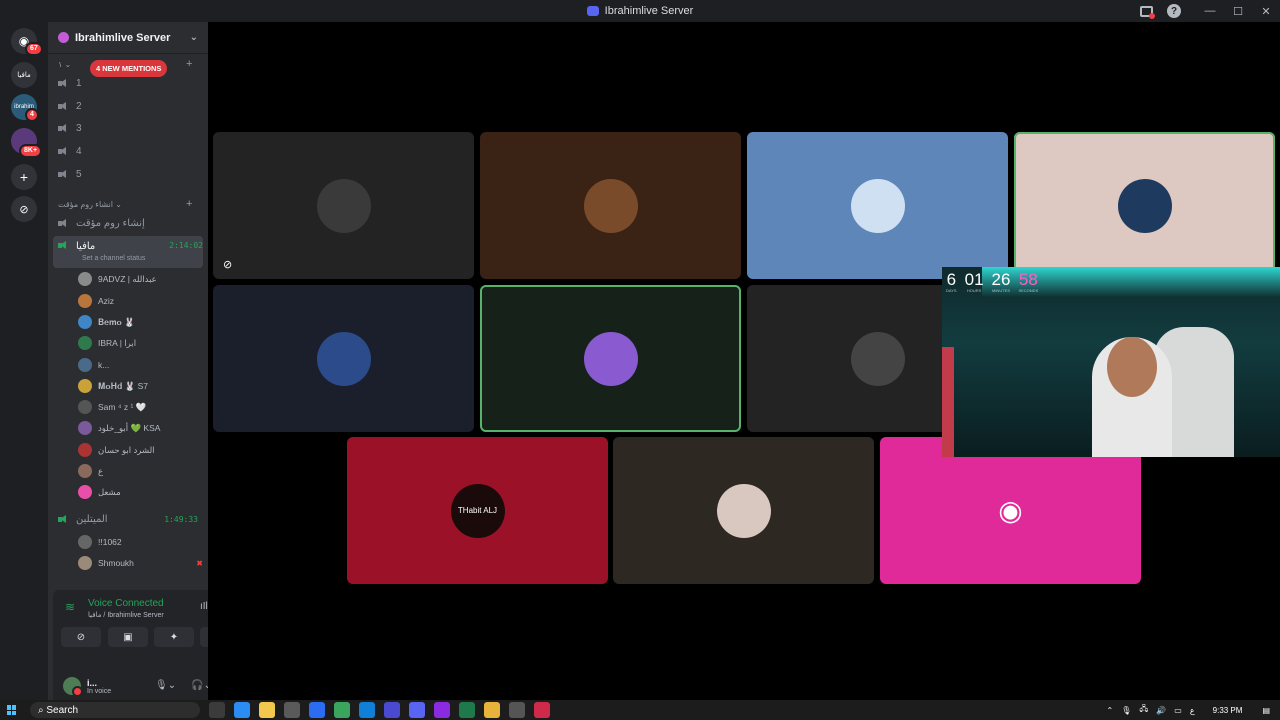 This screenshot has width=1280, height=720. I want to click on user-avatar, so click(73, 687).